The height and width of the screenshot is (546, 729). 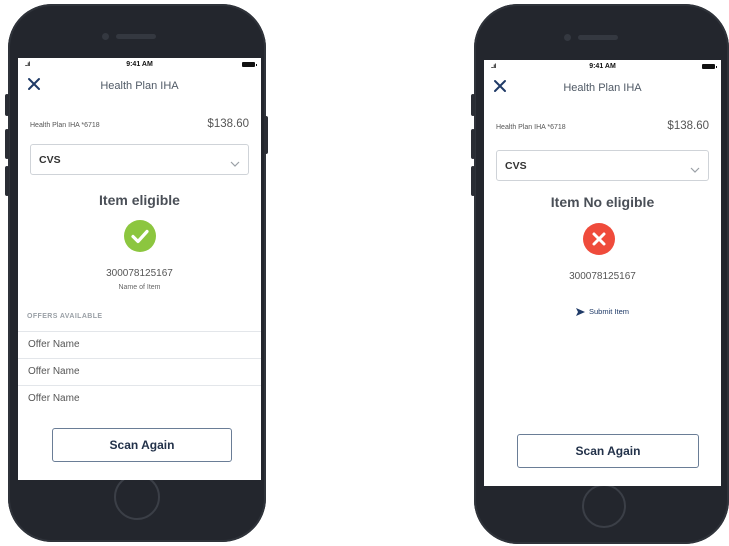 I want to click on x-icon, so click(x=599, y=239).